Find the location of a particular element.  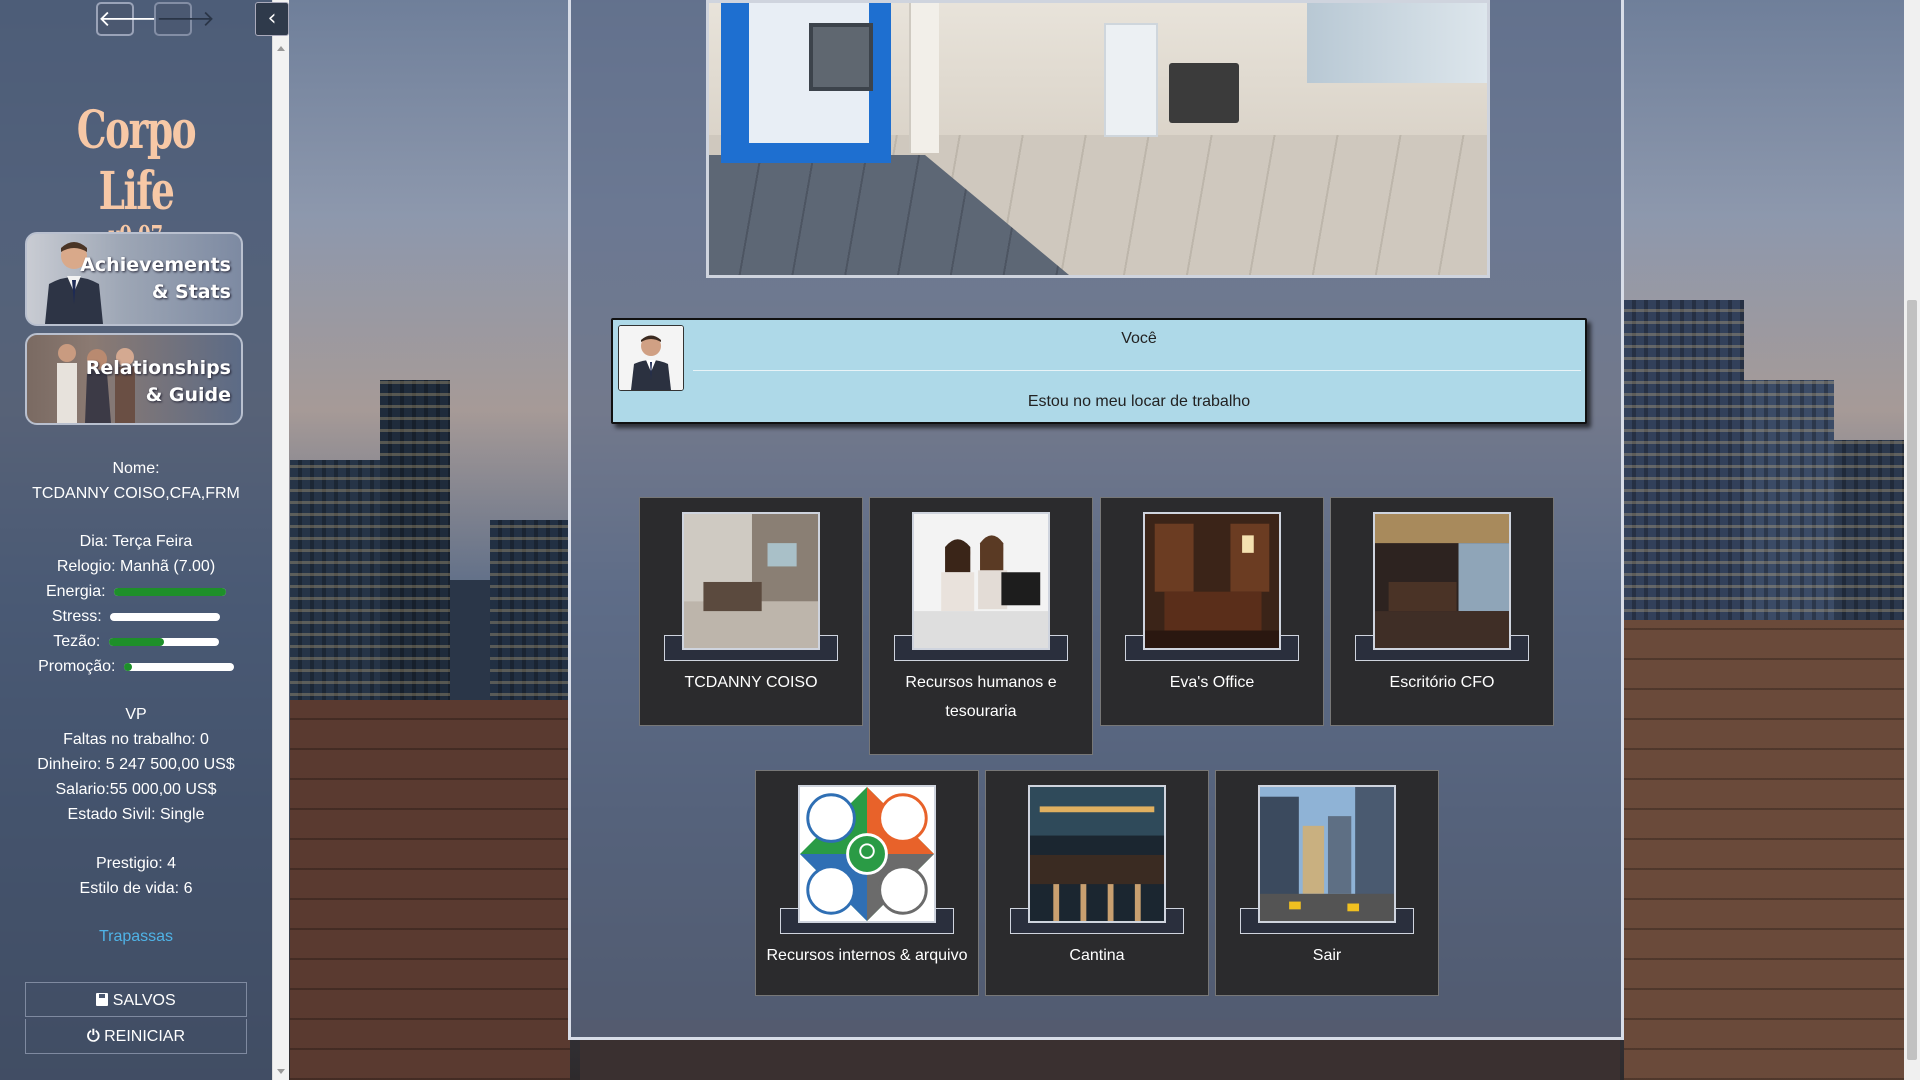

dialog-text: Estou no meu locar de trabalho is located at coordinates (1139, 401).